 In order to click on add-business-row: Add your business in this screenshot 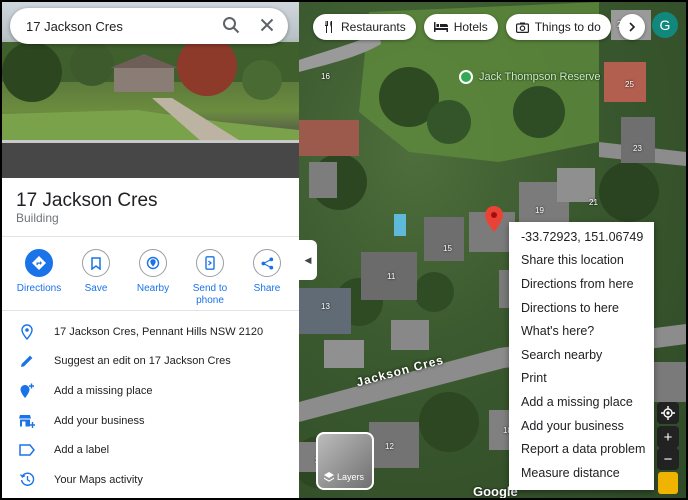, I will do `click(150, 421)`.